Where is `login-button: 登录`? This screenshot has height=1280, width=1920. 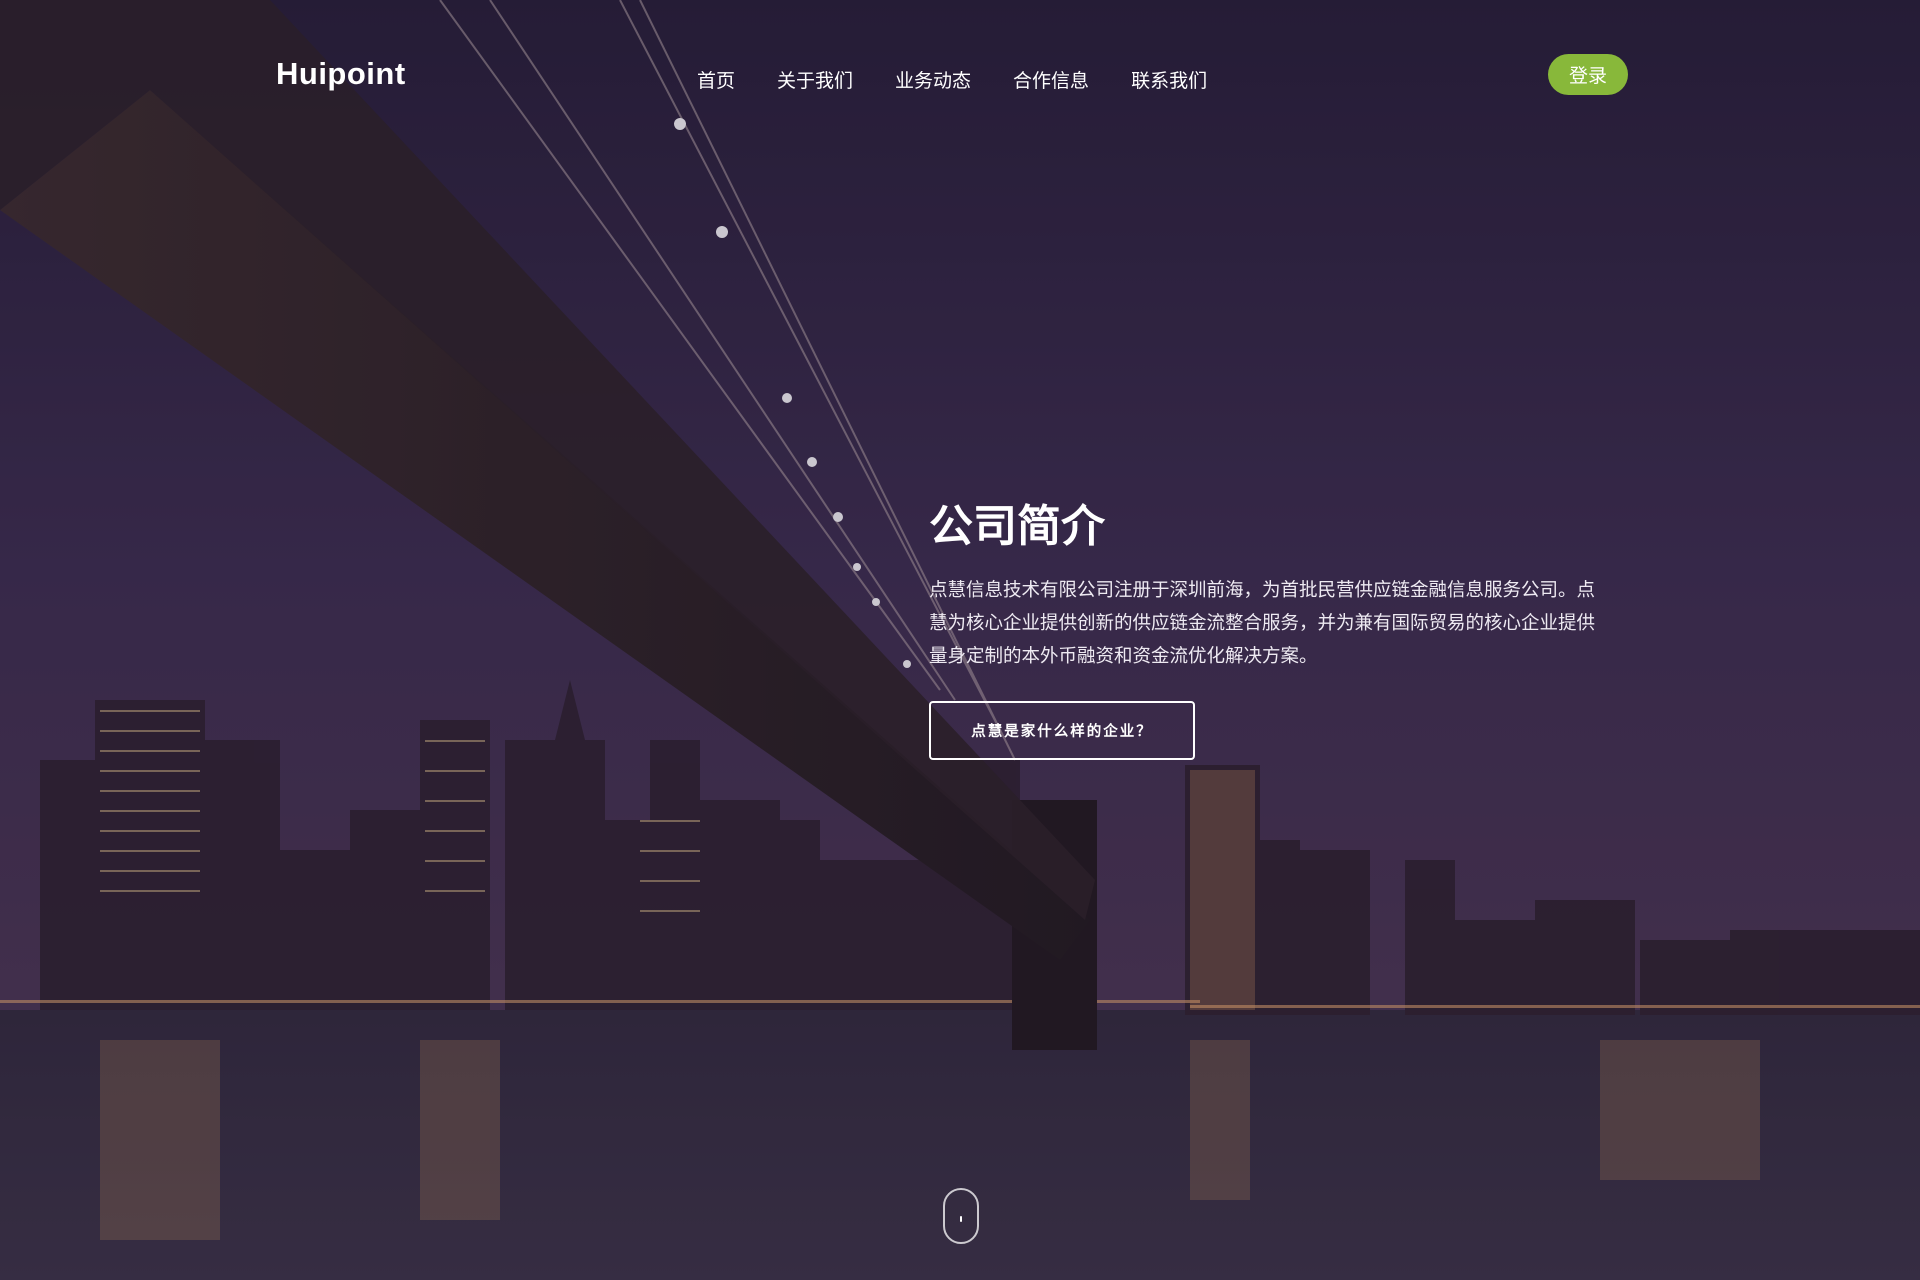
login-button: 登录 is located at coordinates (1588, 74).